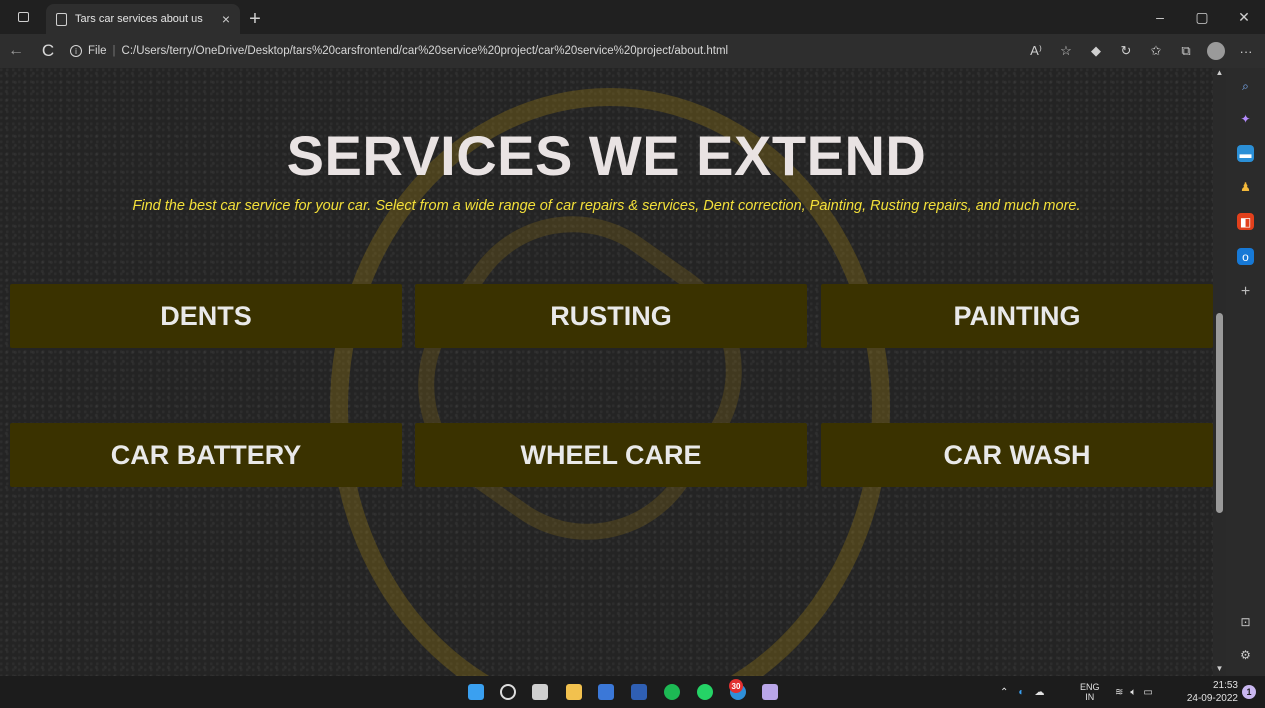 The height and width of the screenshot is (708, 1265). Describe the element at coordinates (1090, 687) in the screenshot. I see `language-code: ENG` at that location.